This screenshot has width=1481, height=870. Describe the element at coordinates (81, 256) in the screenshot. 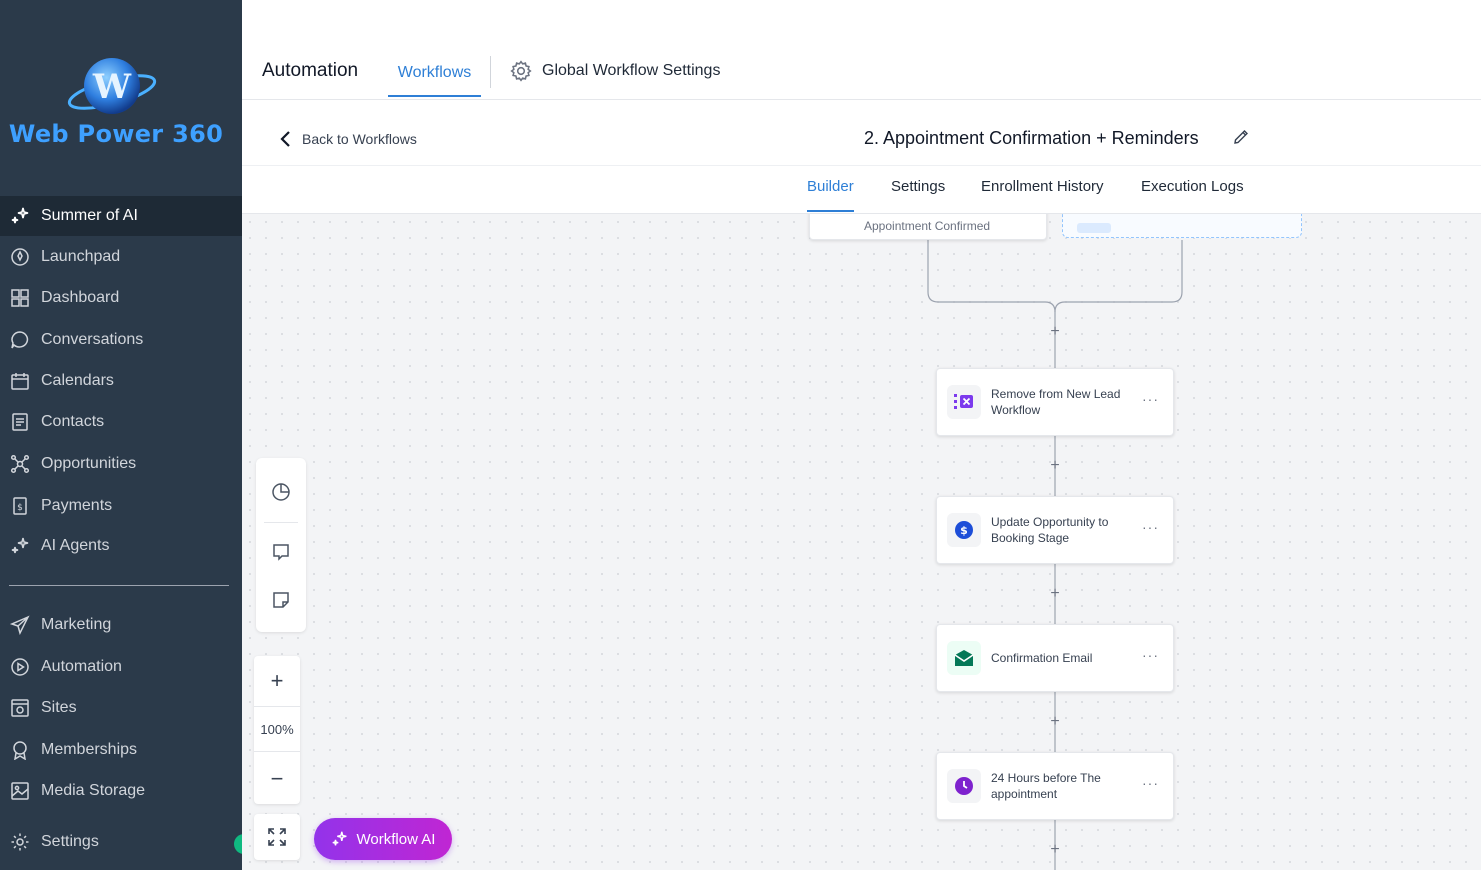

I see `sidebar-item-label: Launchpad` at that location.